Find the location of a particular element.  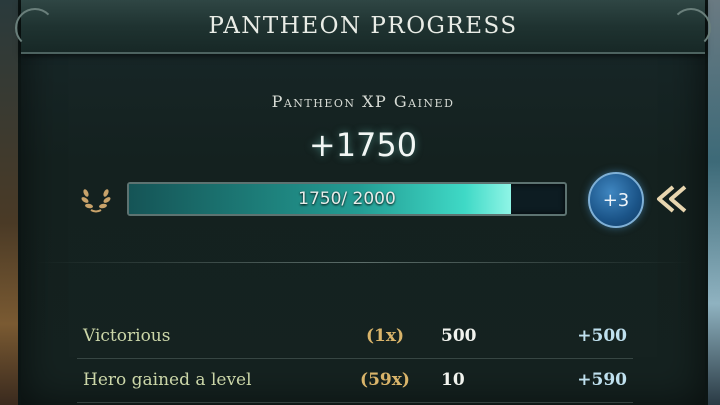

panel-title: PANTHEON PROGRESS is located at coordinates (363, 26).